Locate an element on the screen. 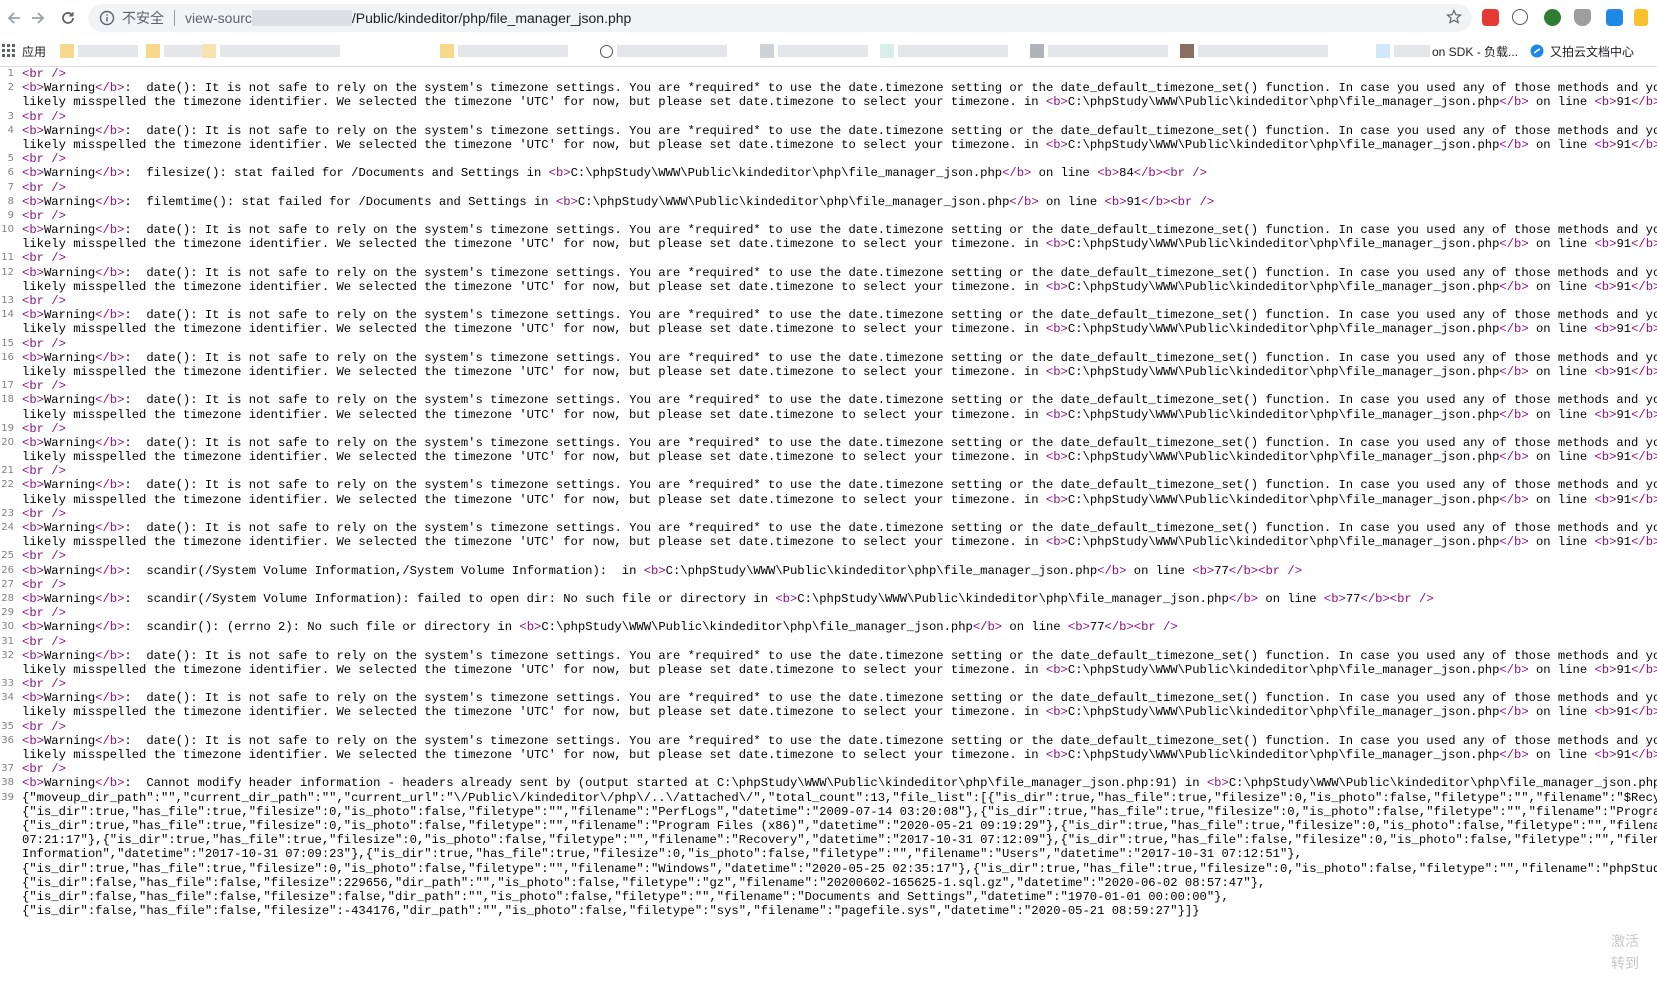  line-number: 5 is located at coordinates (10, 159).